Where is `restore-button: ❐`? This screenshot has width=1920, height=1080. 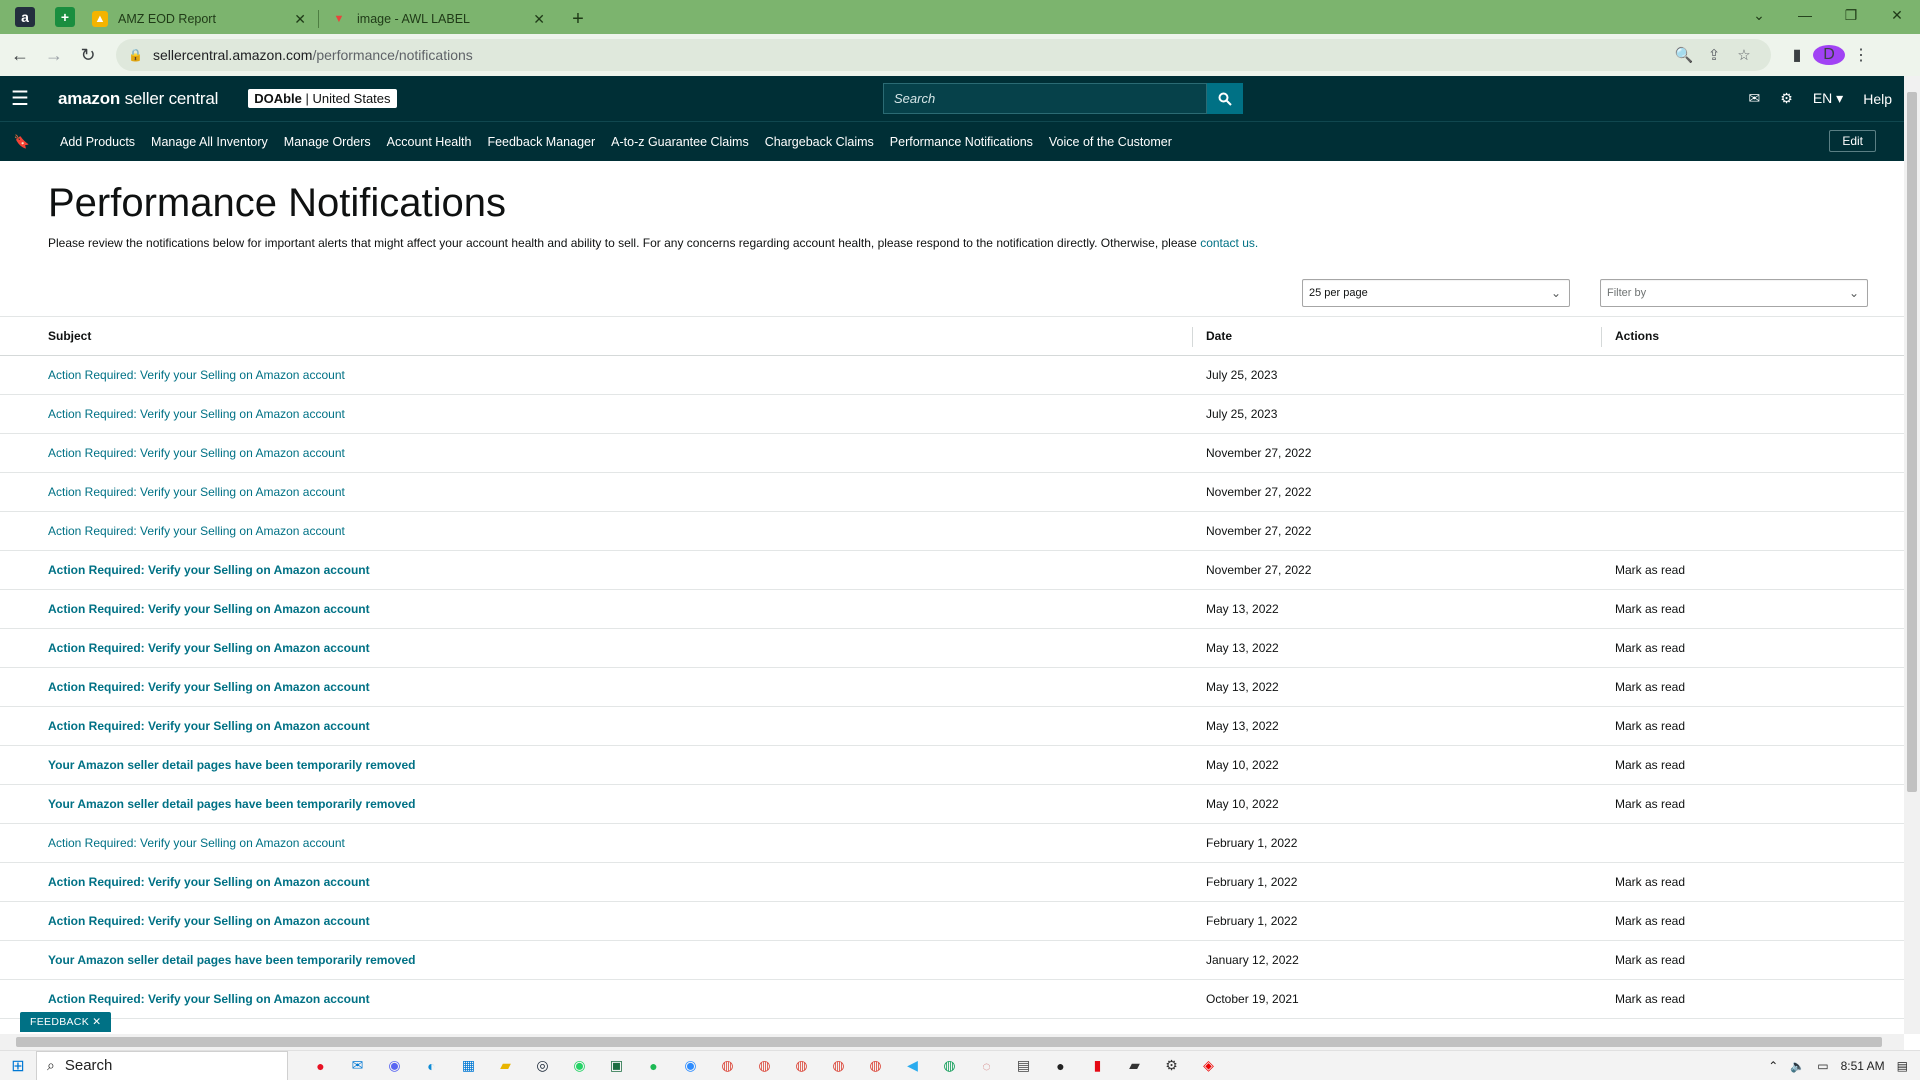 restore-button: ❐ is located at coordinates (1851, 15).